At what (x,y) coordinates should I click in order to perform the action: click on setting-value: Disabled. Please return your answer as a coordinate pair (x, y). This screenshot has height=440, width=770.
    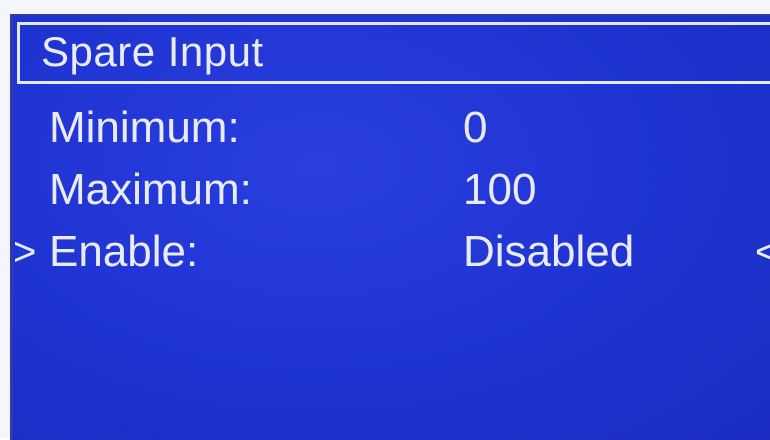
    Looking at the image, I should click on (549, 251).